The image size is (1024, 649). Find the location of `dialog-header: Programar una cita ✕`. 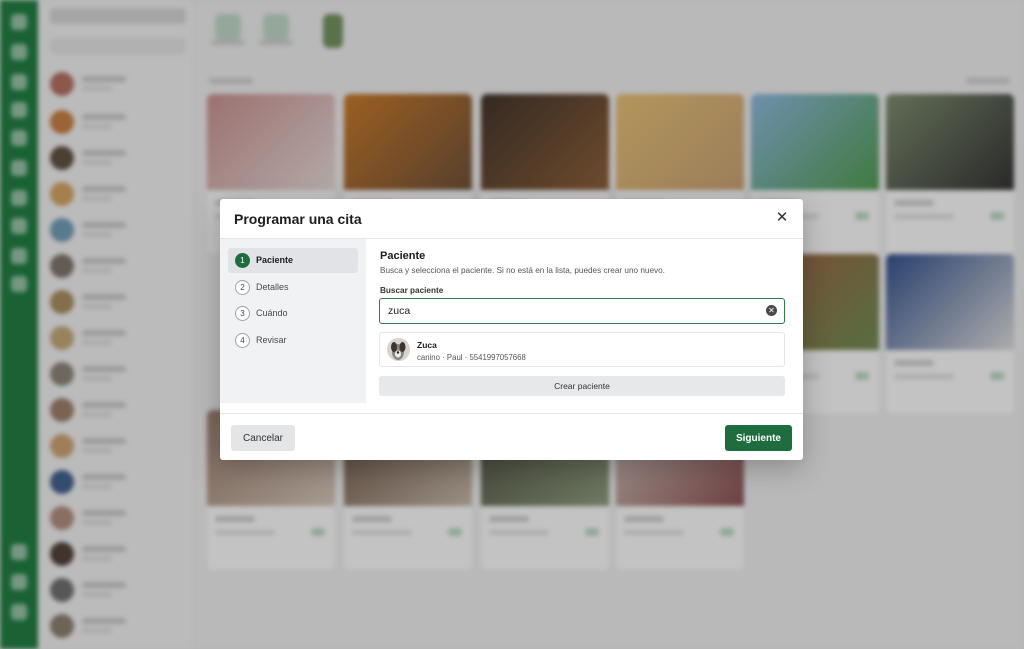

dialog-header: Programar una cita ✕ is located at coordinates (511, 219).